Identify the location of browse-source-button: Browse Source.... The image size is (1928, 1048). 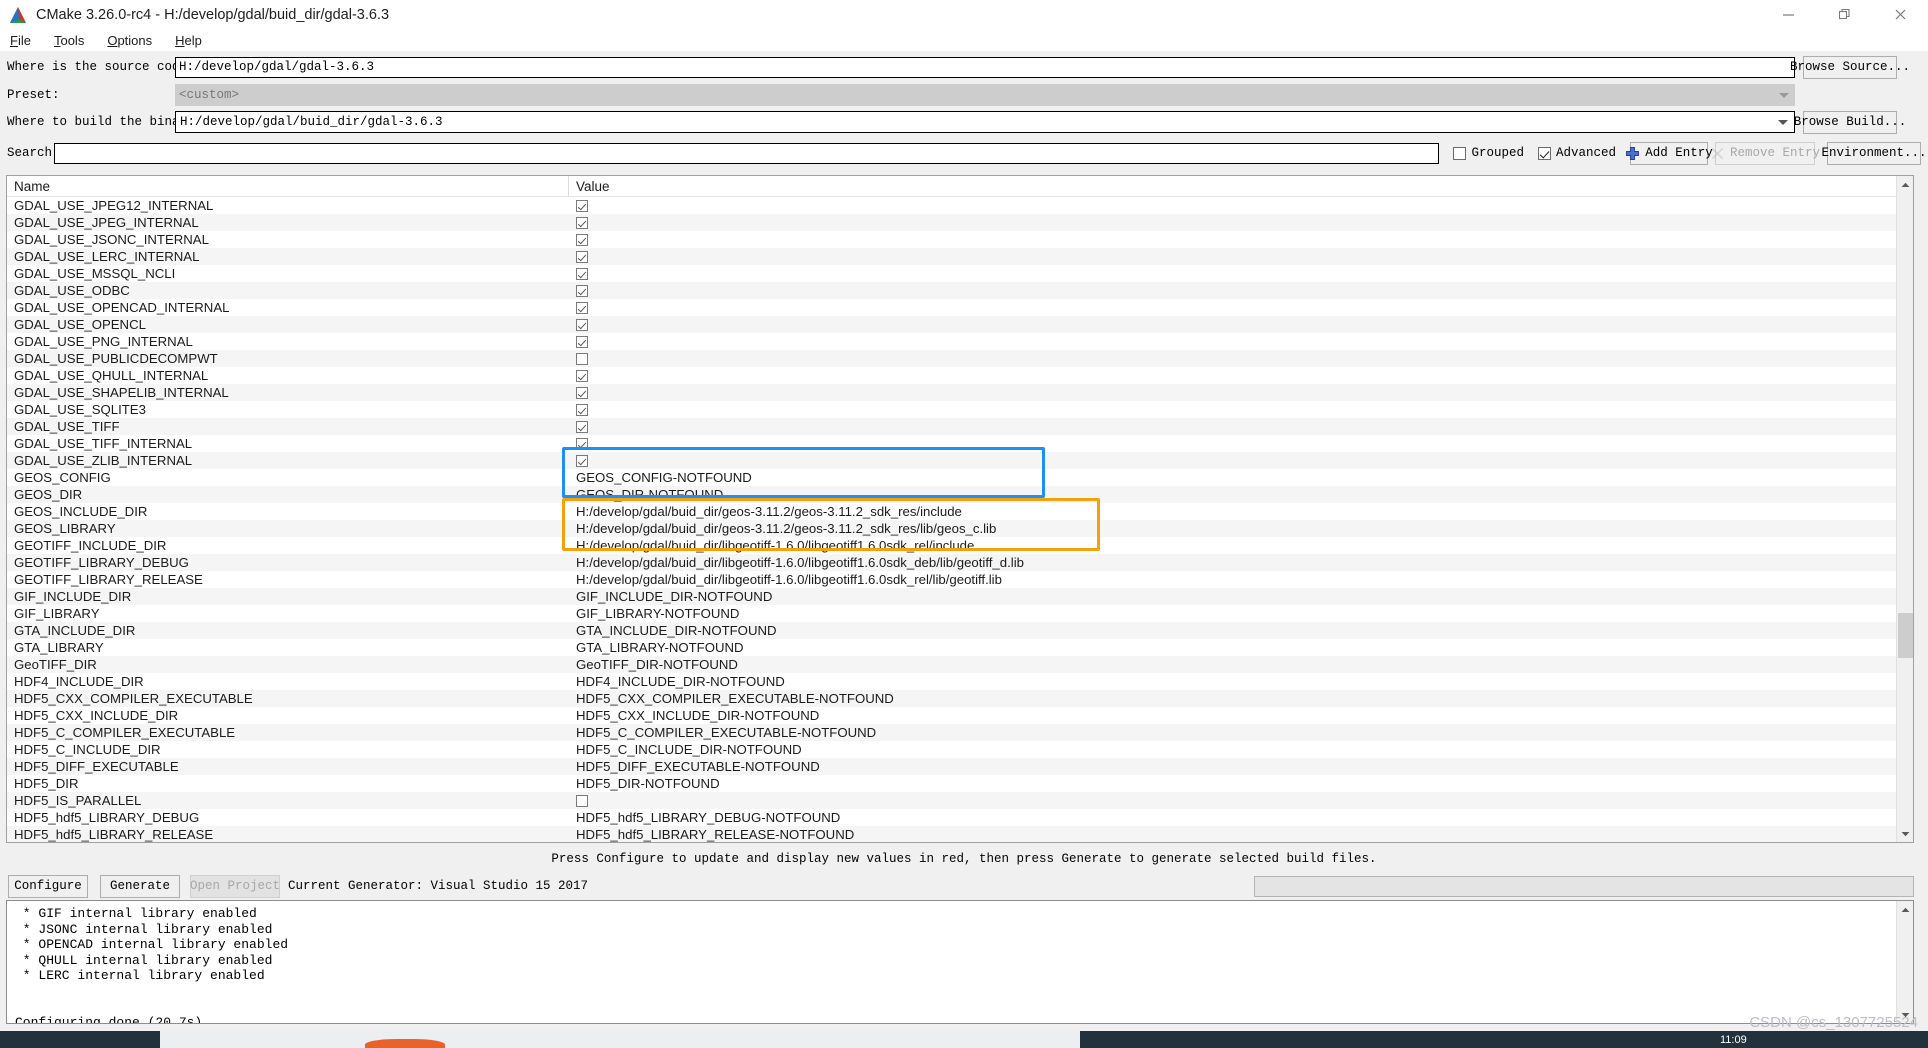
(1850, 67).